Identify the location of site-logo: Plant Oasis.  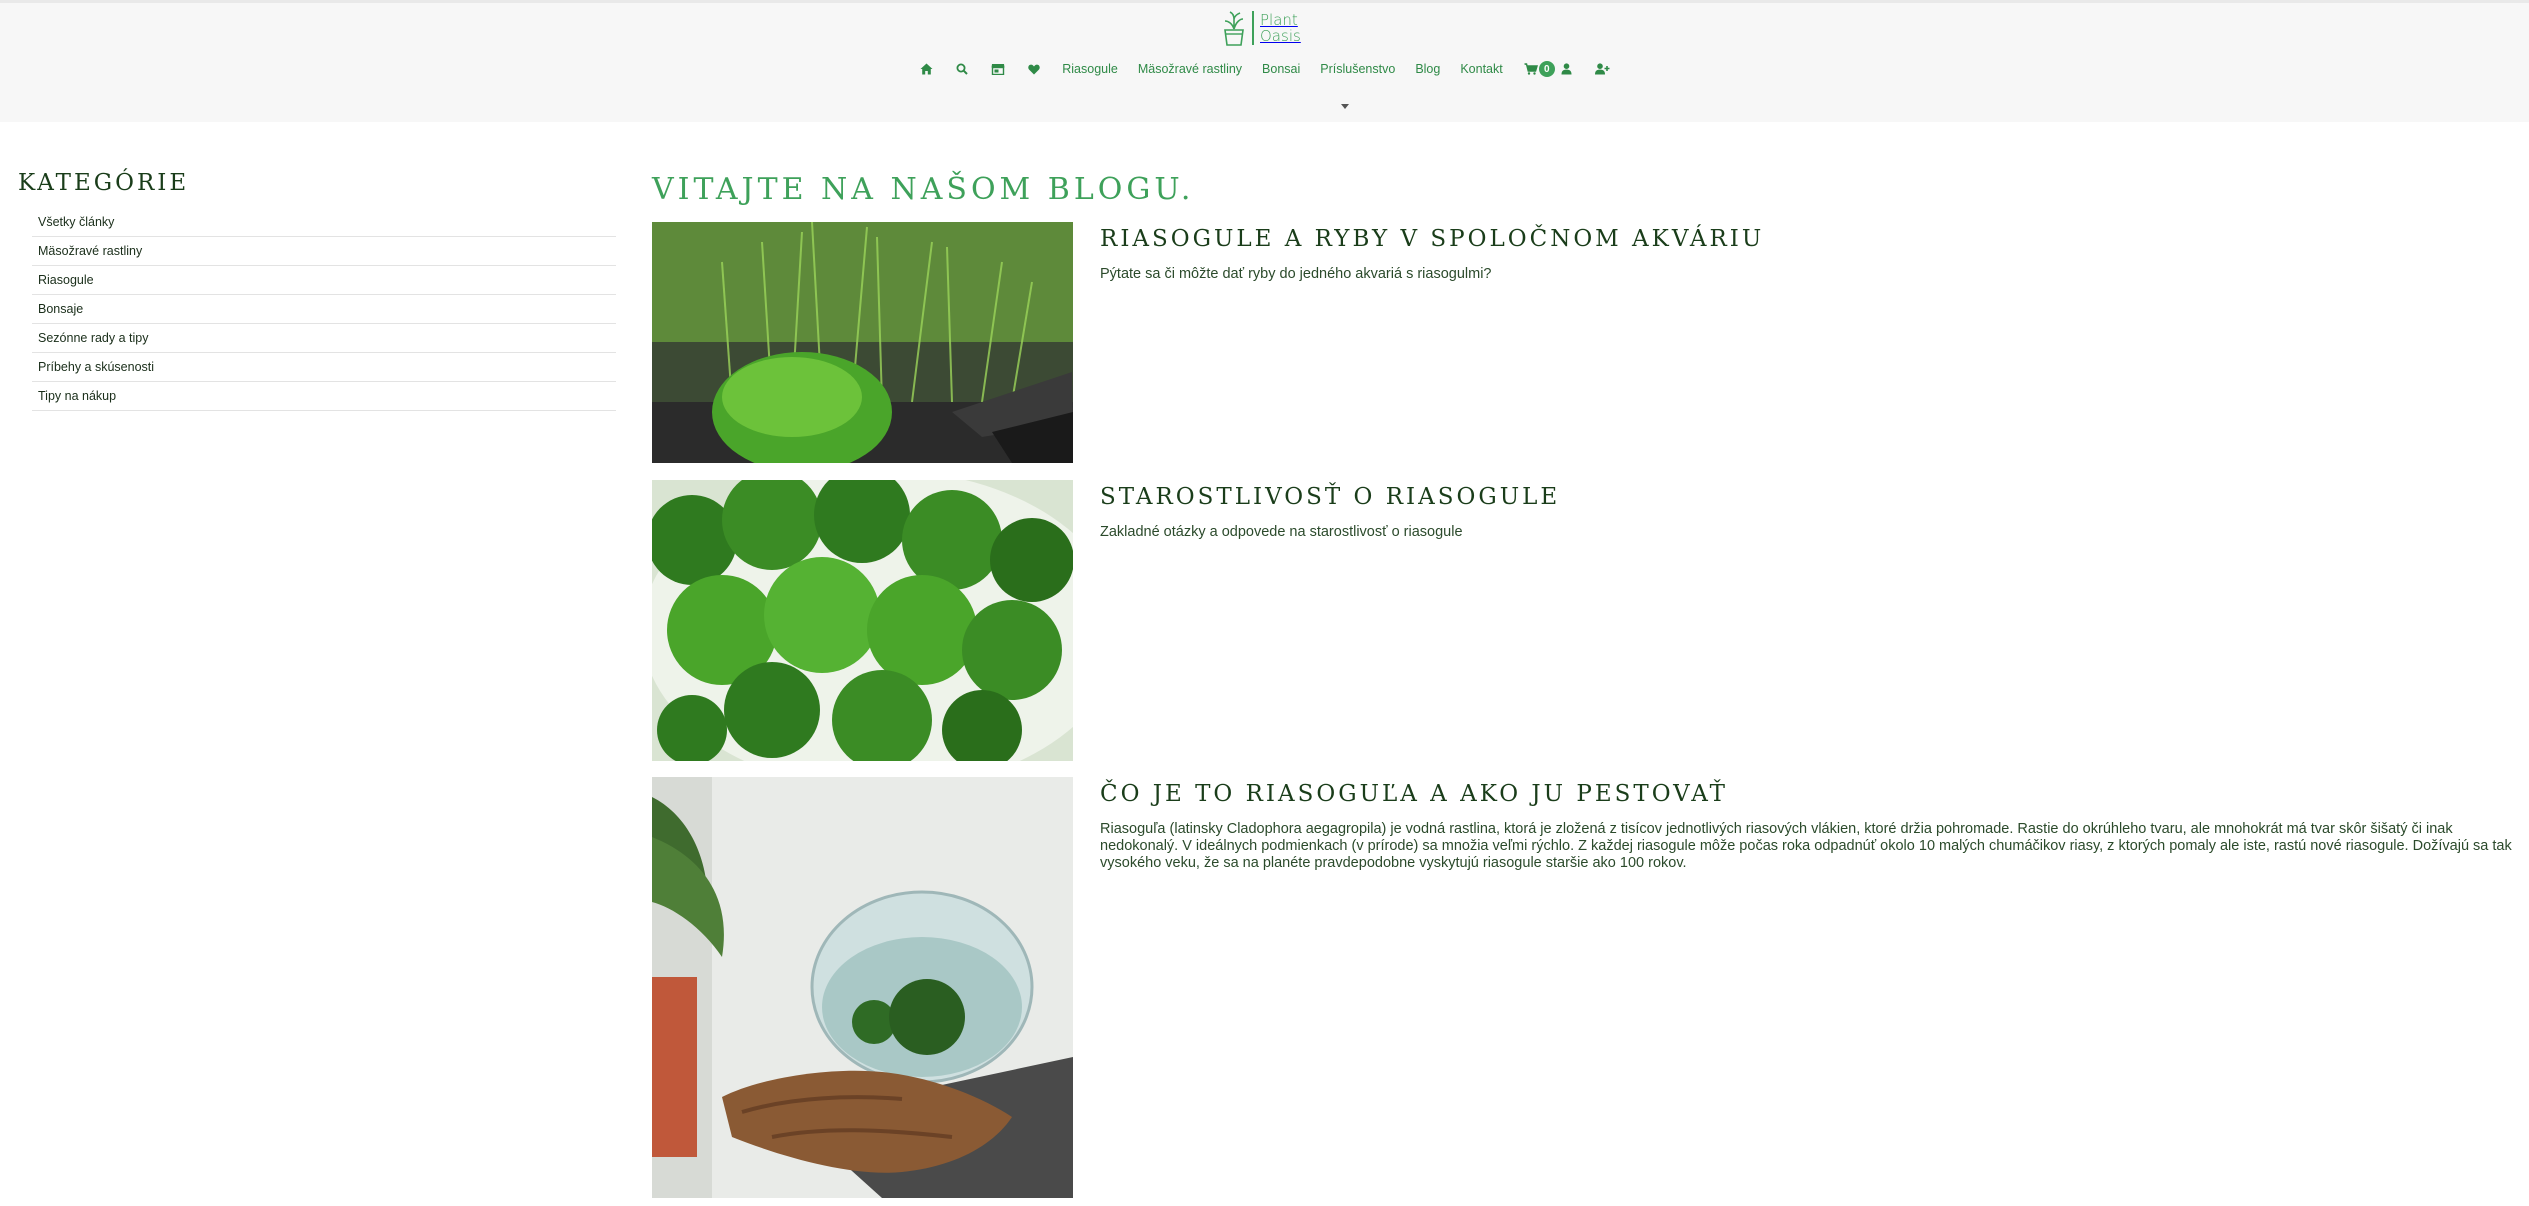
(1261, 28).